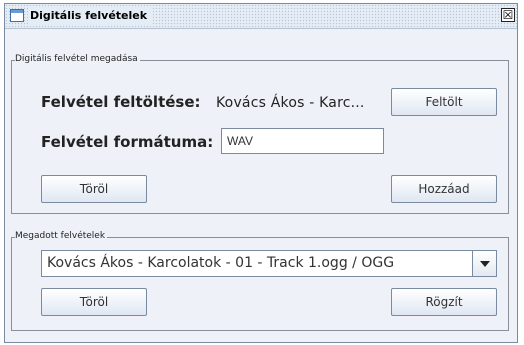 This screenshot has width=524, height=345. What do you see at coordinates (94, 189) in the screenshot?
I see `delete-entry-button: Töröl` at bounding box center [94, 189].